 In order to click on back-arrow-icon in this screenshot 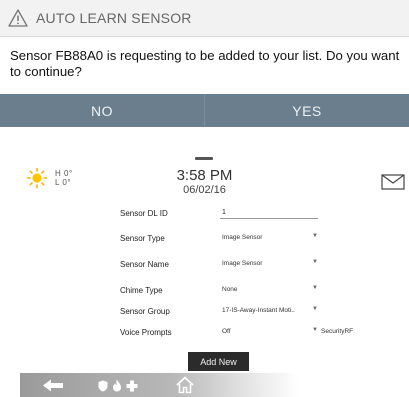, I will do `click(53, 385)`.